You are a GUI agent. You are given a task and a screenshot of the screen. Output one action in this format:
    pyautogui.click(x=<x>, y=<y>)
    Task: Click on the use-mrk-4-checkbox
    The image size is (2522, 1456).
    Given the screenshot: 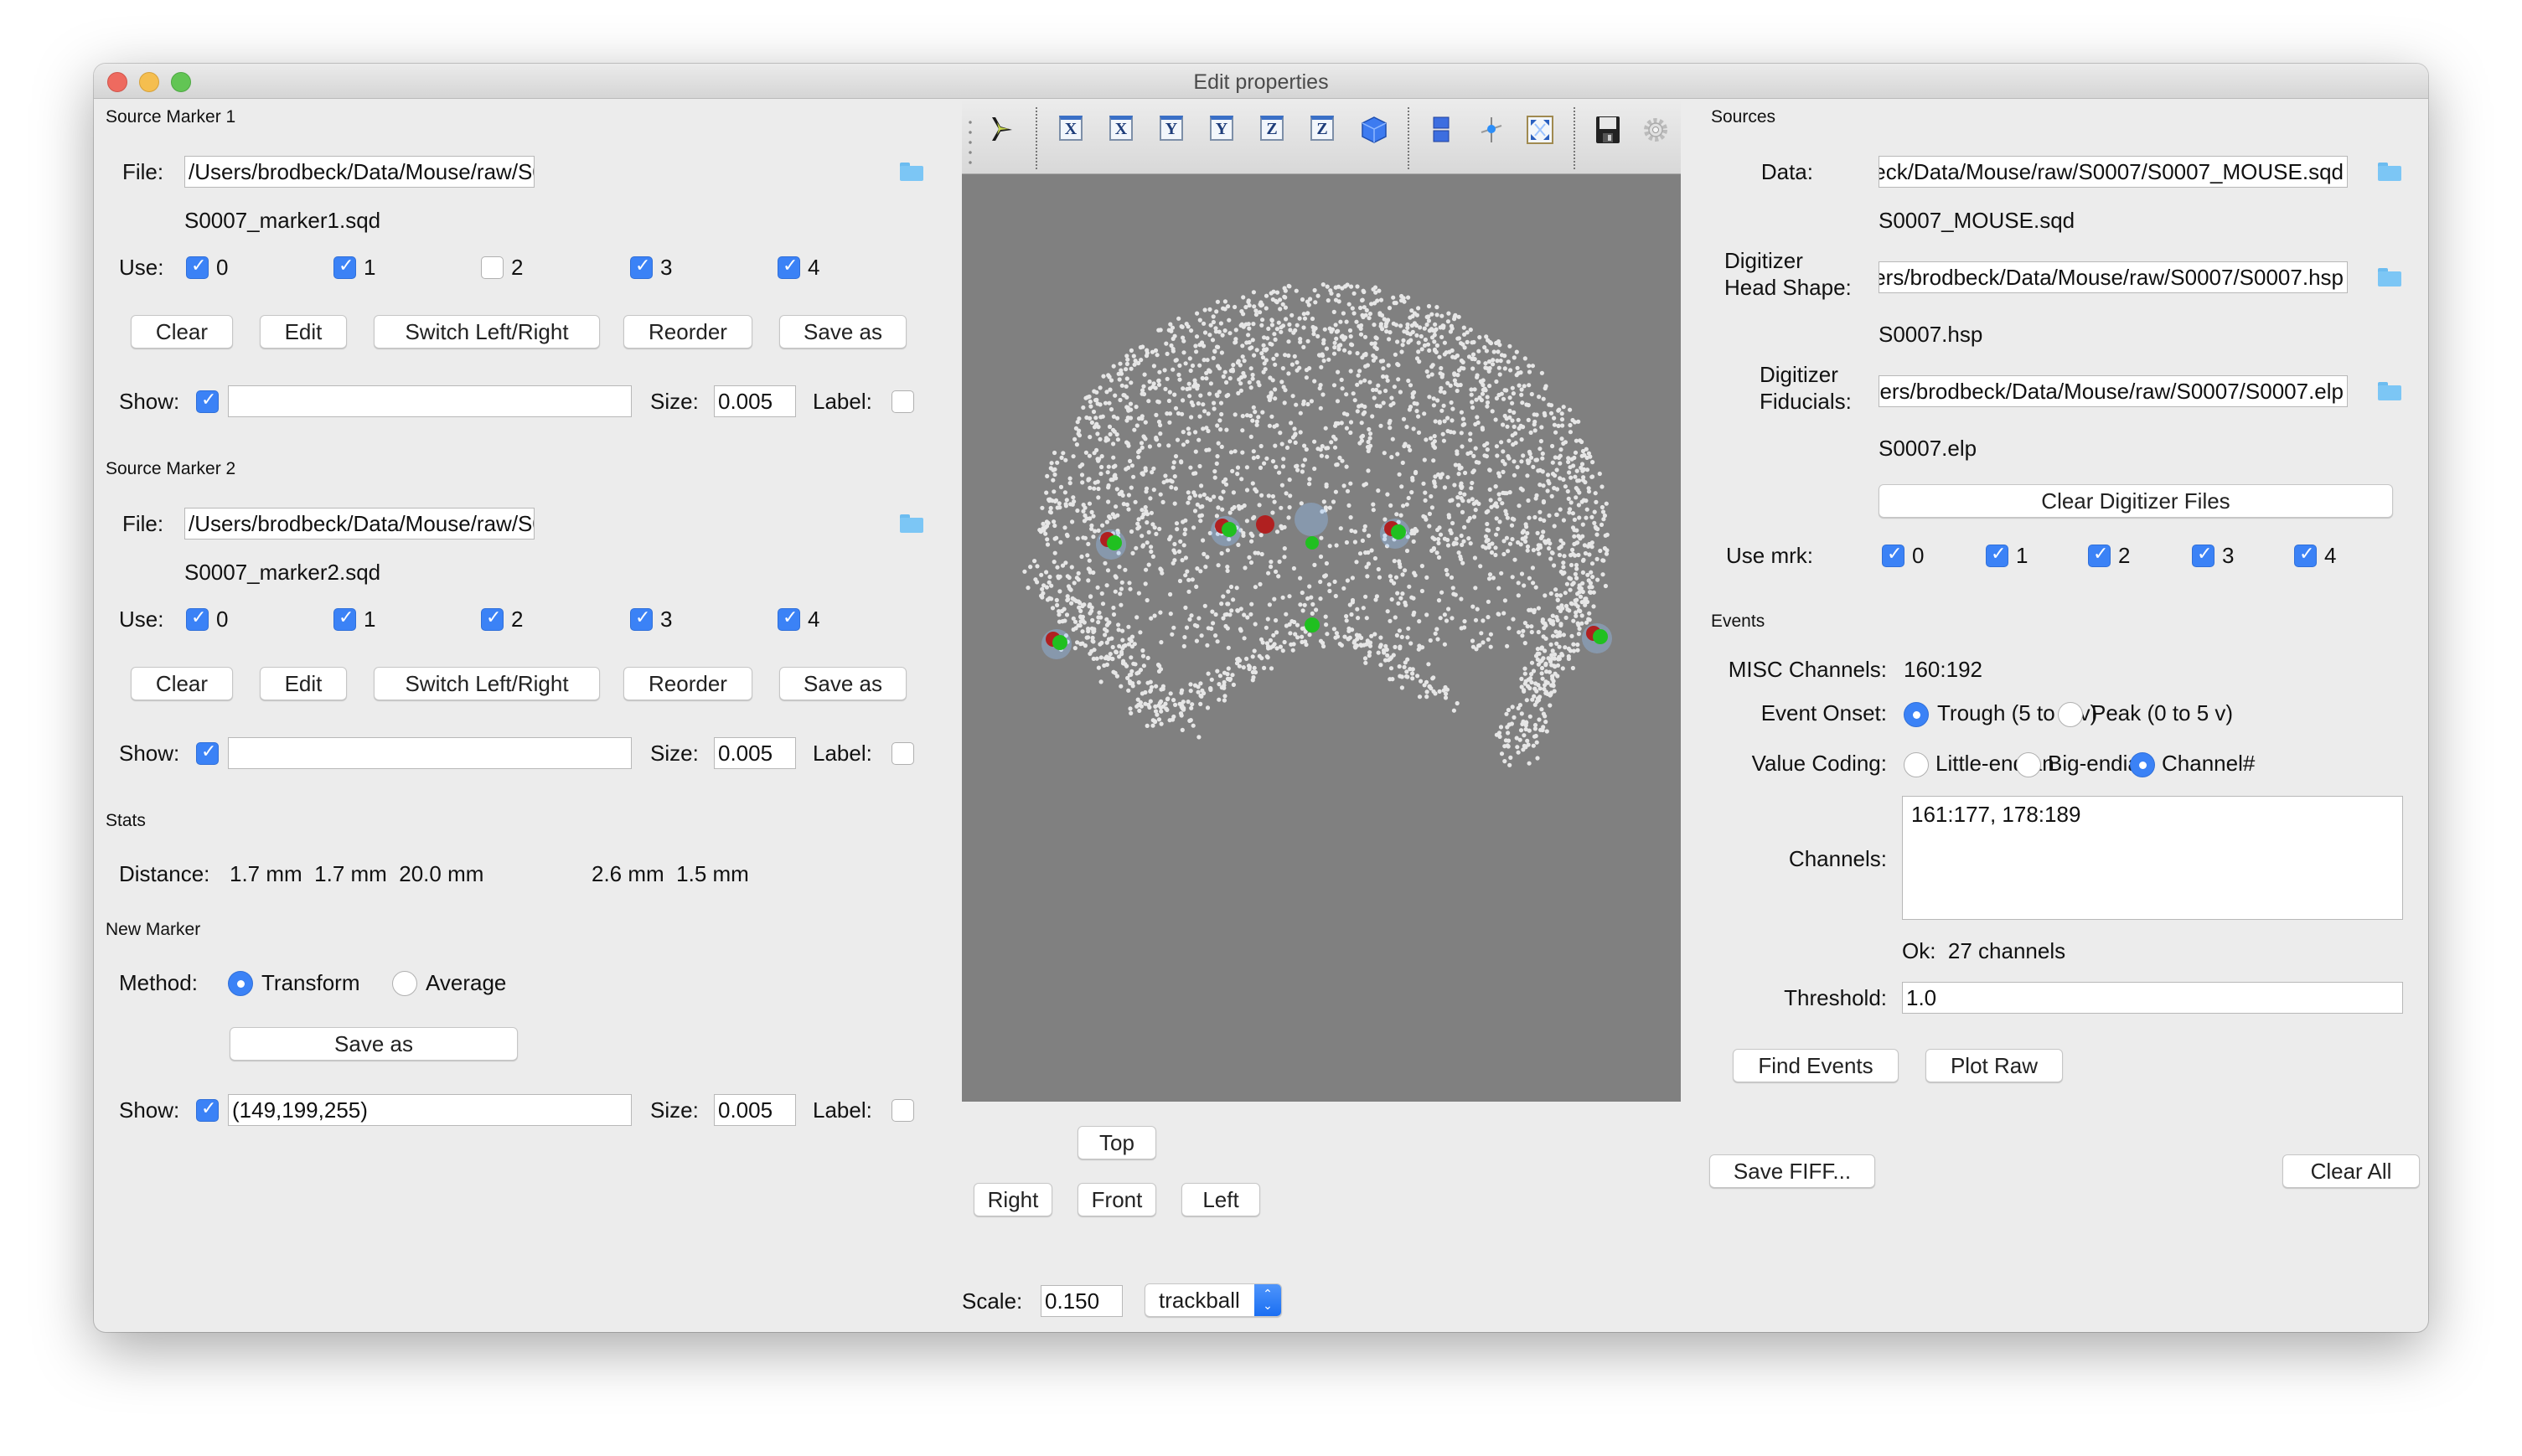 What is the action you would take?
    pyautogui.click(x=2305, y=555)
    